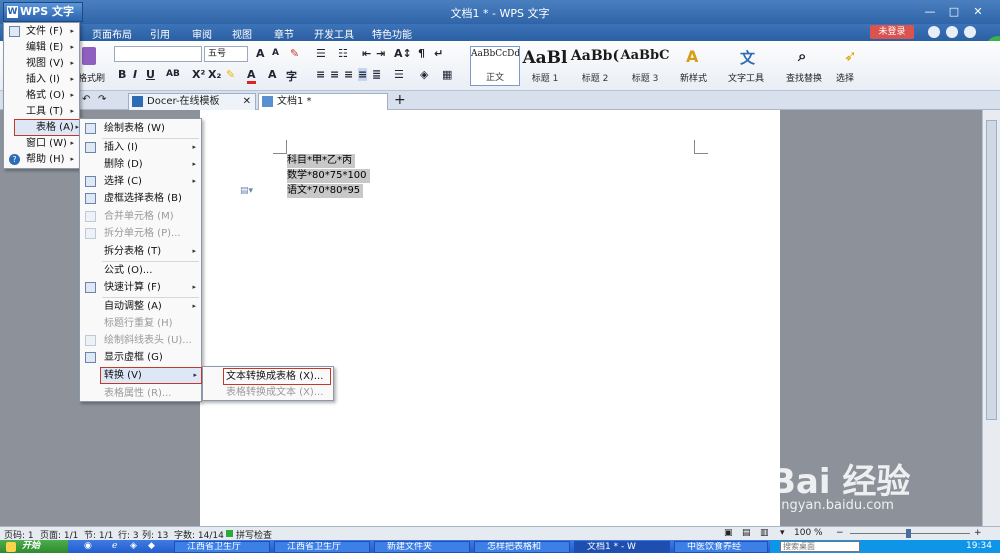 This screenshot has height=553, width=1000. I want to click on close-tab-icon: ✕, so click(247, 101).